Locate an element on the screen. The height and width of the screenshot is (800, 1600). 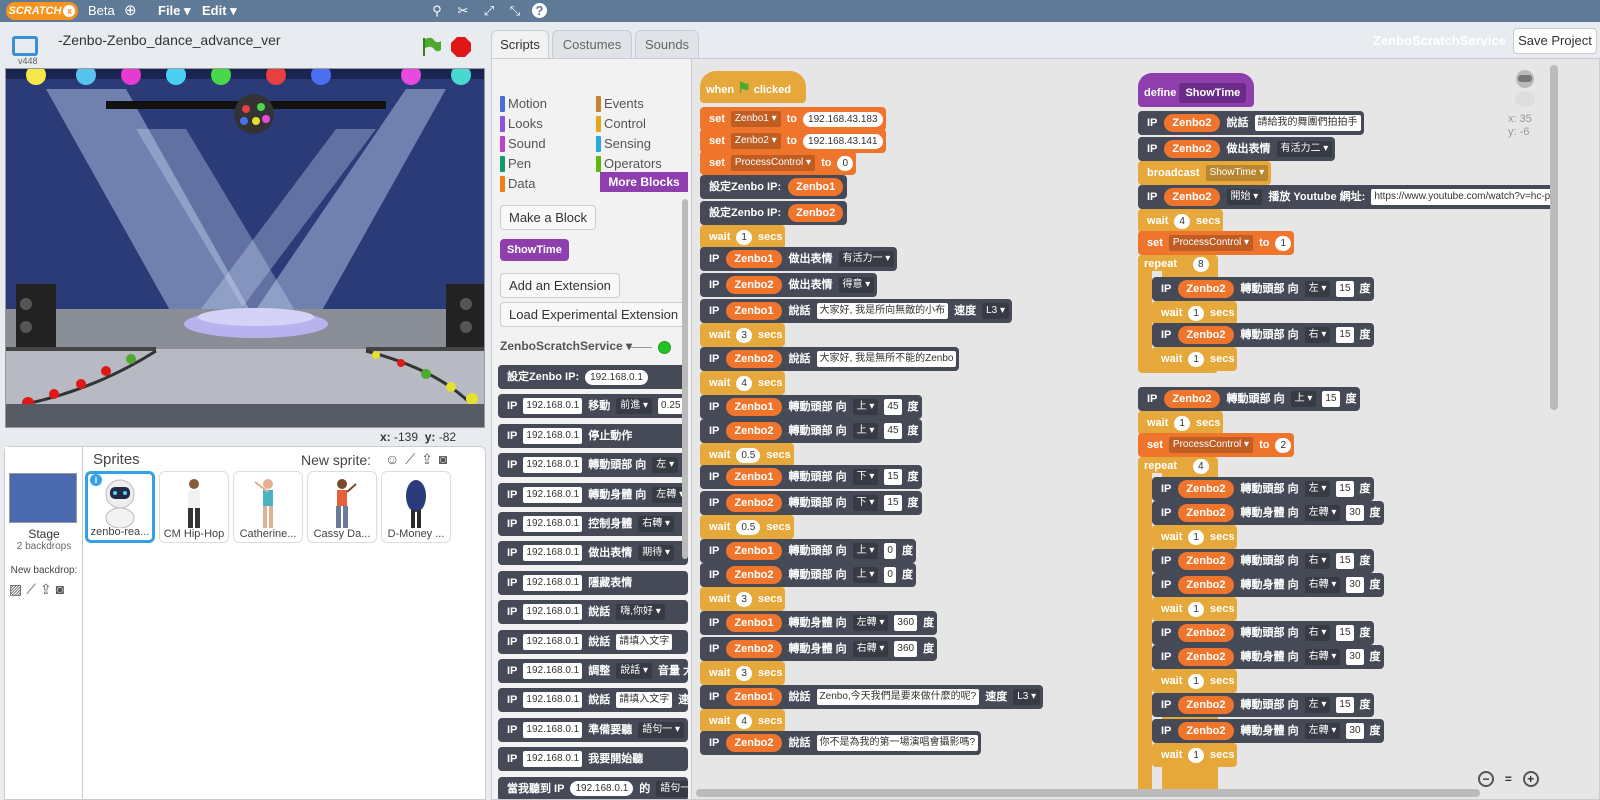
script-block: set ProcessControl ▾ to 2 is located at coordinates (1216, 445).